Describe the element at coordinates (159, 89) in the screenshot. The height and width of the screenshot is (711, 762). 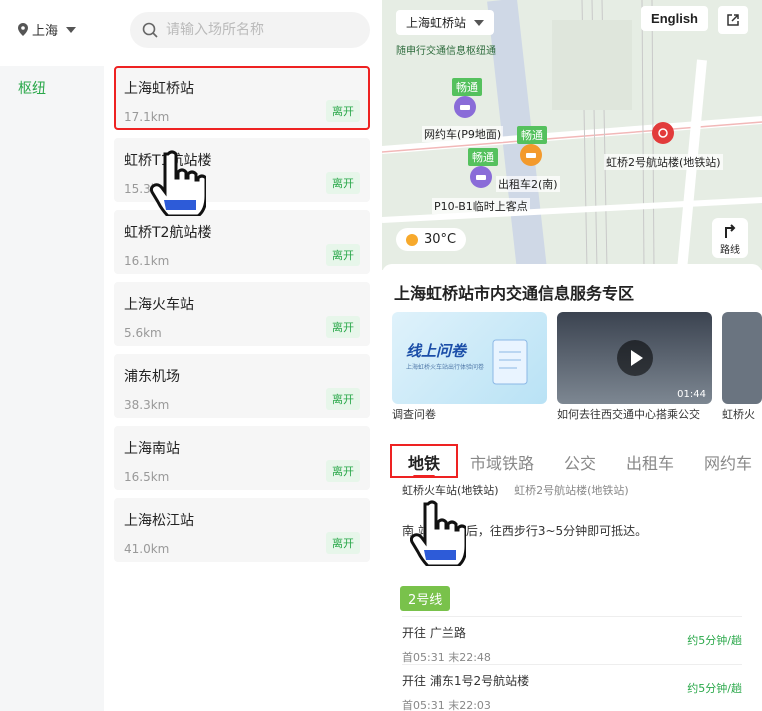
I see `hub-name: 上海虹桥站` at that location.